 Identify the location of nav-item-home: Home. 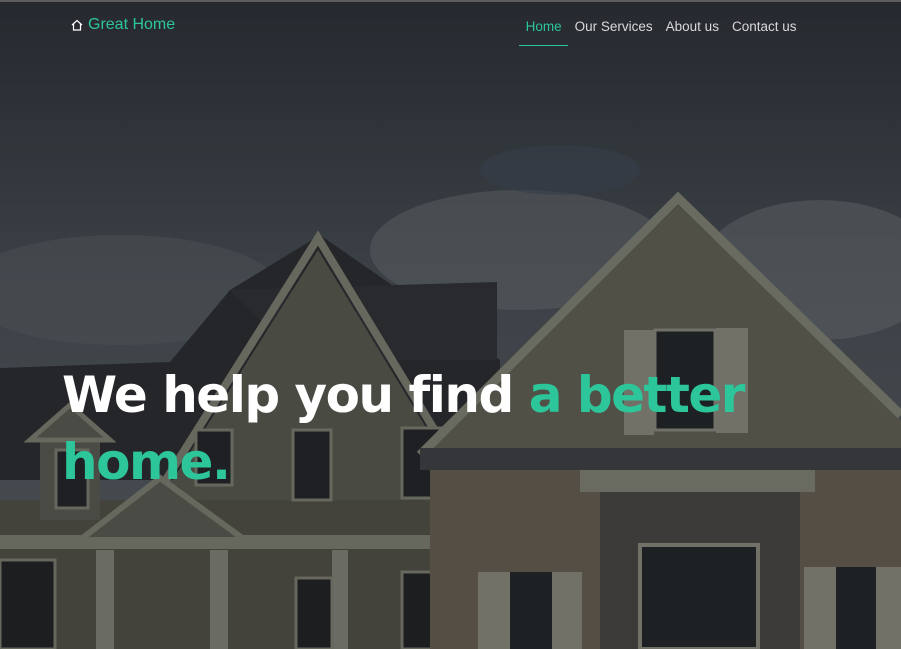
(544, 24).